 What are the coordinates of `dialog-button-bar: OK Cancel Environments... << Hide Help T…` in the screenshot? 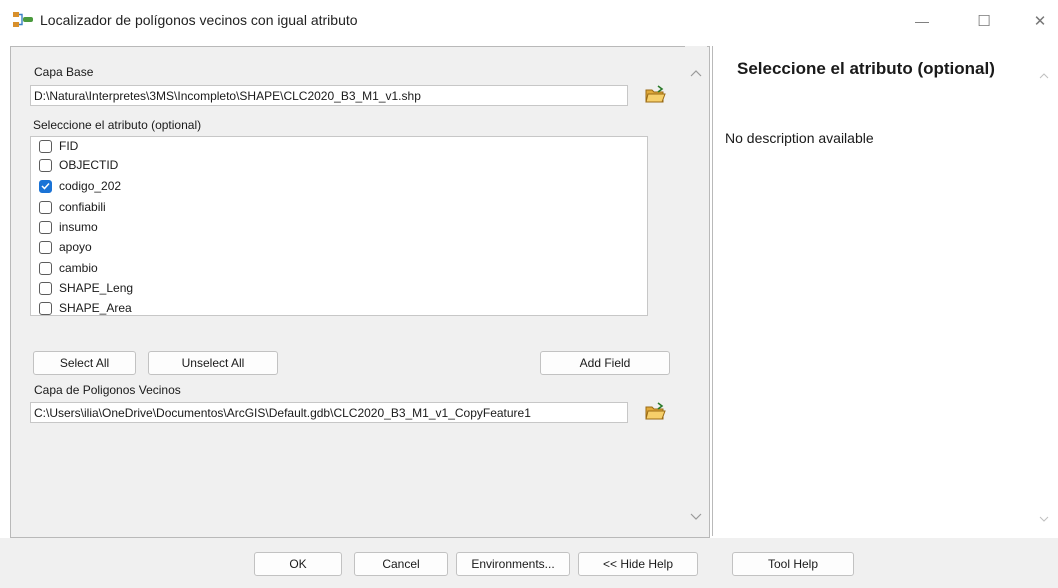 It's located at (529, 563).